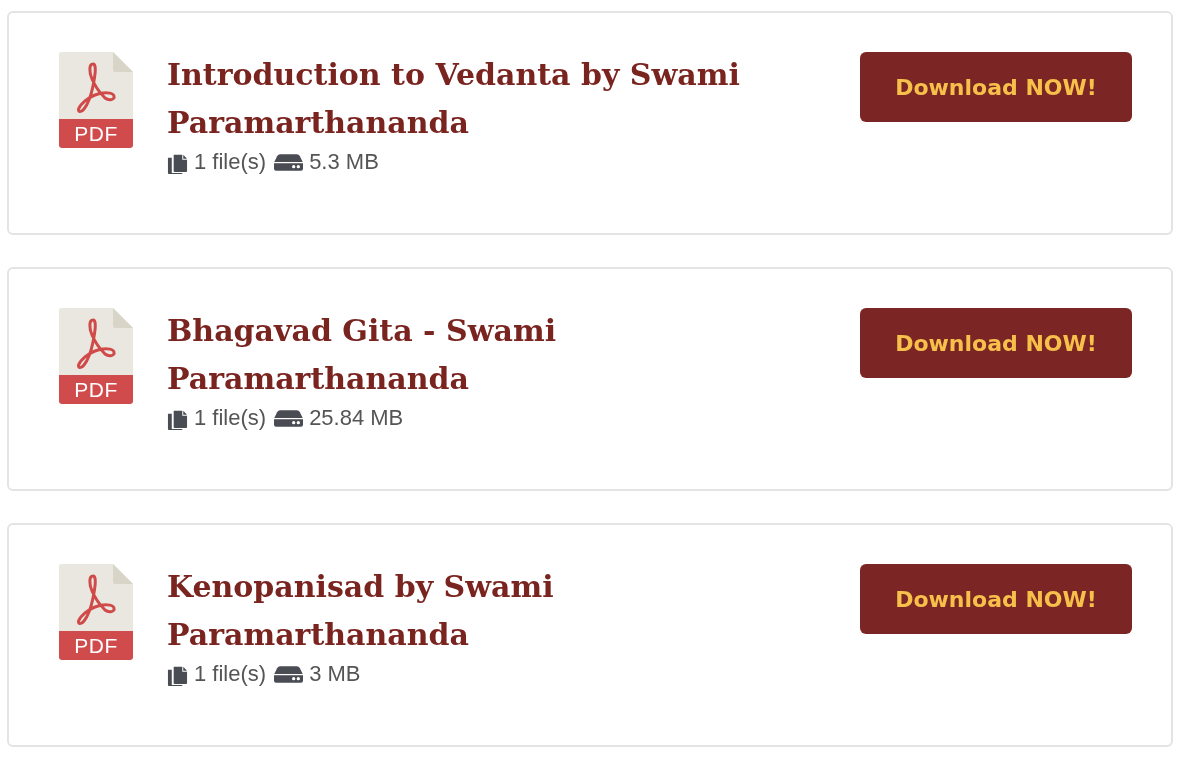 This screenshot has width=1188, height=758. I want to click on file-title: Introduction to Vedanta by Swami Paramarthananda, so click(487, 99).